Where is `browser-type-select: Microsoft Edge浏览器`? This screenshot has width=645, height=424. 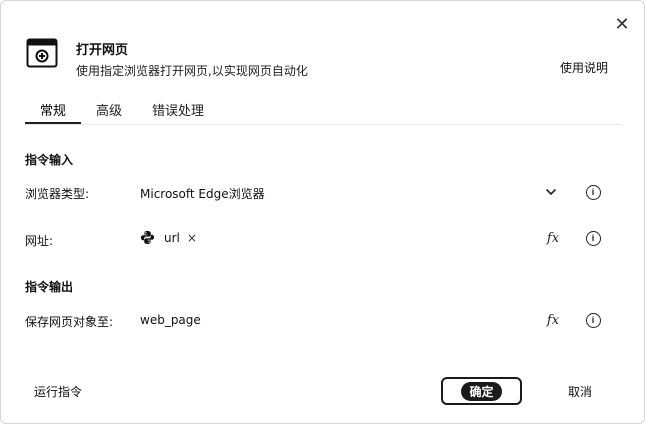
browser-type-select: Microsoft Edge浏览器 is located at coordinates (202, 193).